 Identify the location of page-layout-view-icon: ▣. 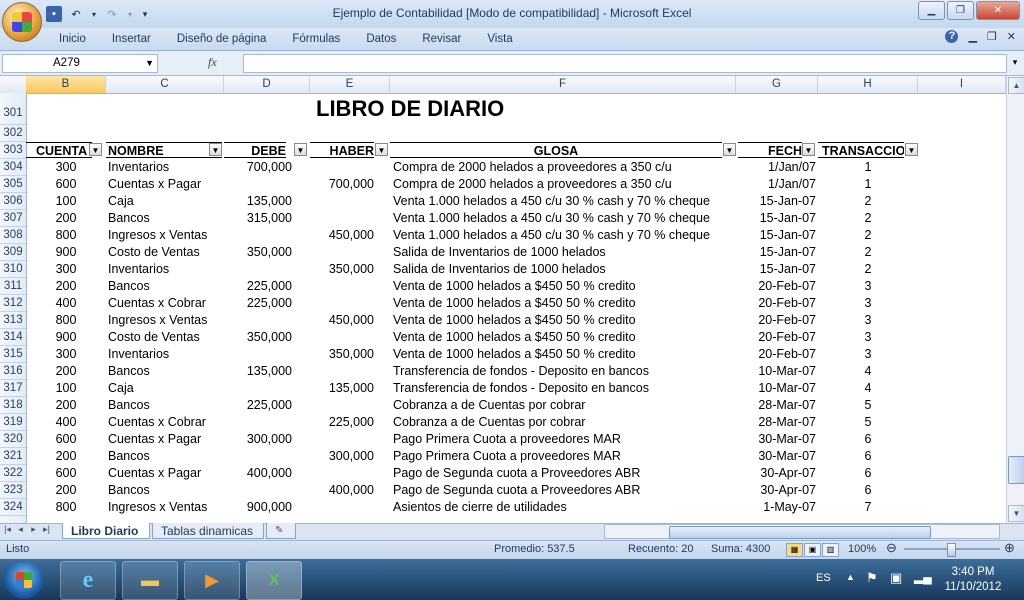
(812, 550).